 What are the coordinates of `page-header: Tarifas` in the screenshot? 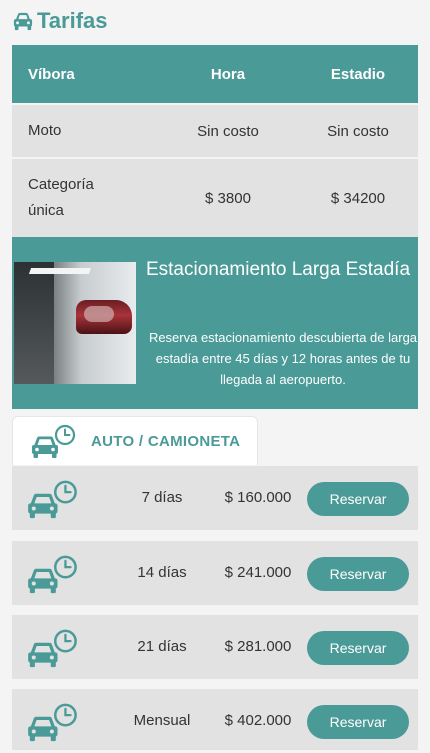 It's located at (60, 21).